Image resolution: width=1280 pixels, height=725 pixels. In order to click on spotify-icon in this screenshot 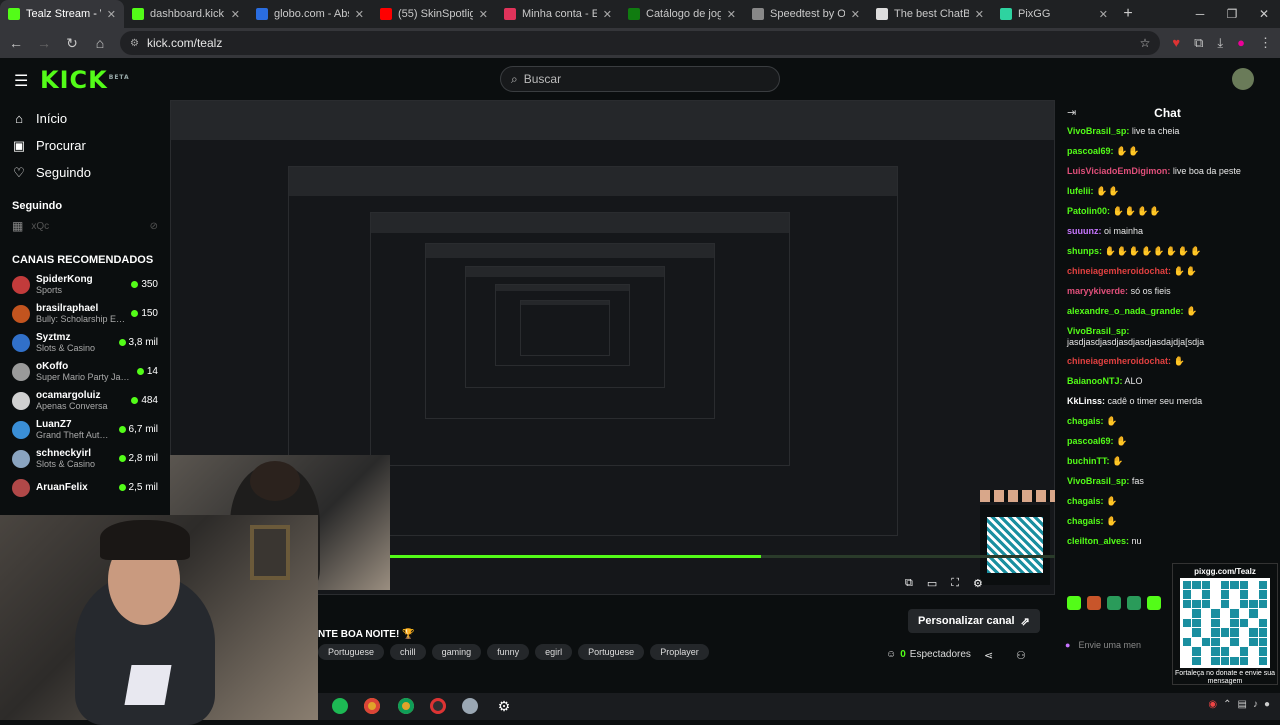, I will do `click(340, 706)`.